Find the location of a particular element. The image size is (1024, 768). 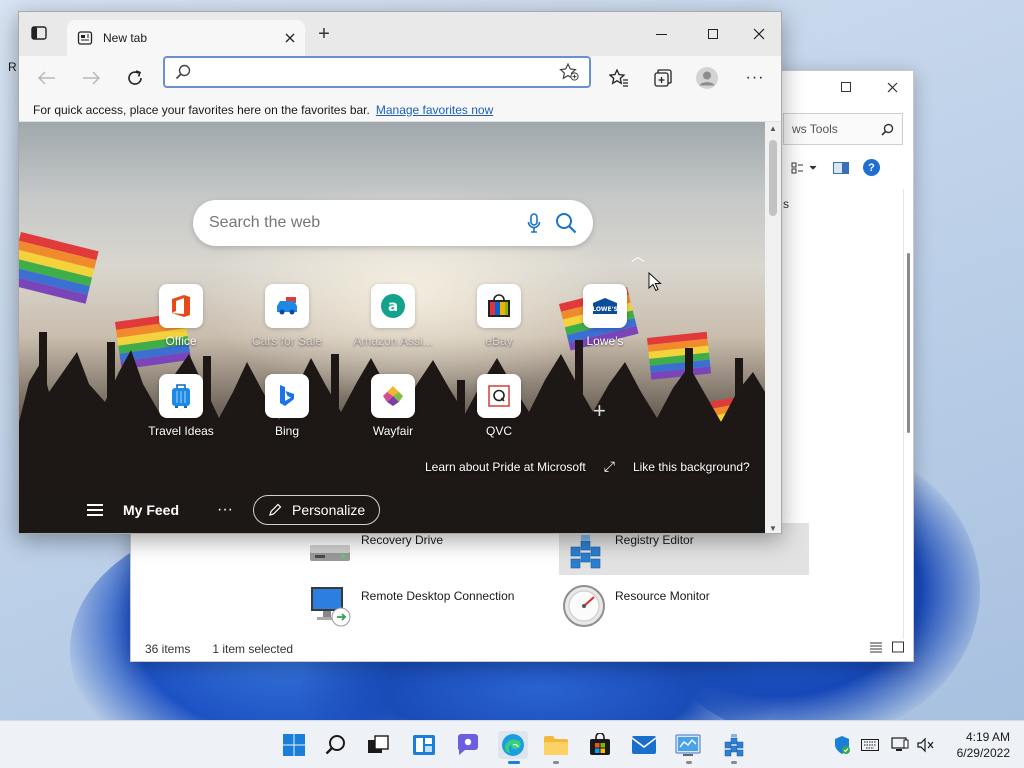

explorer-pane-fragment: s is located at coordinates (786, 204).